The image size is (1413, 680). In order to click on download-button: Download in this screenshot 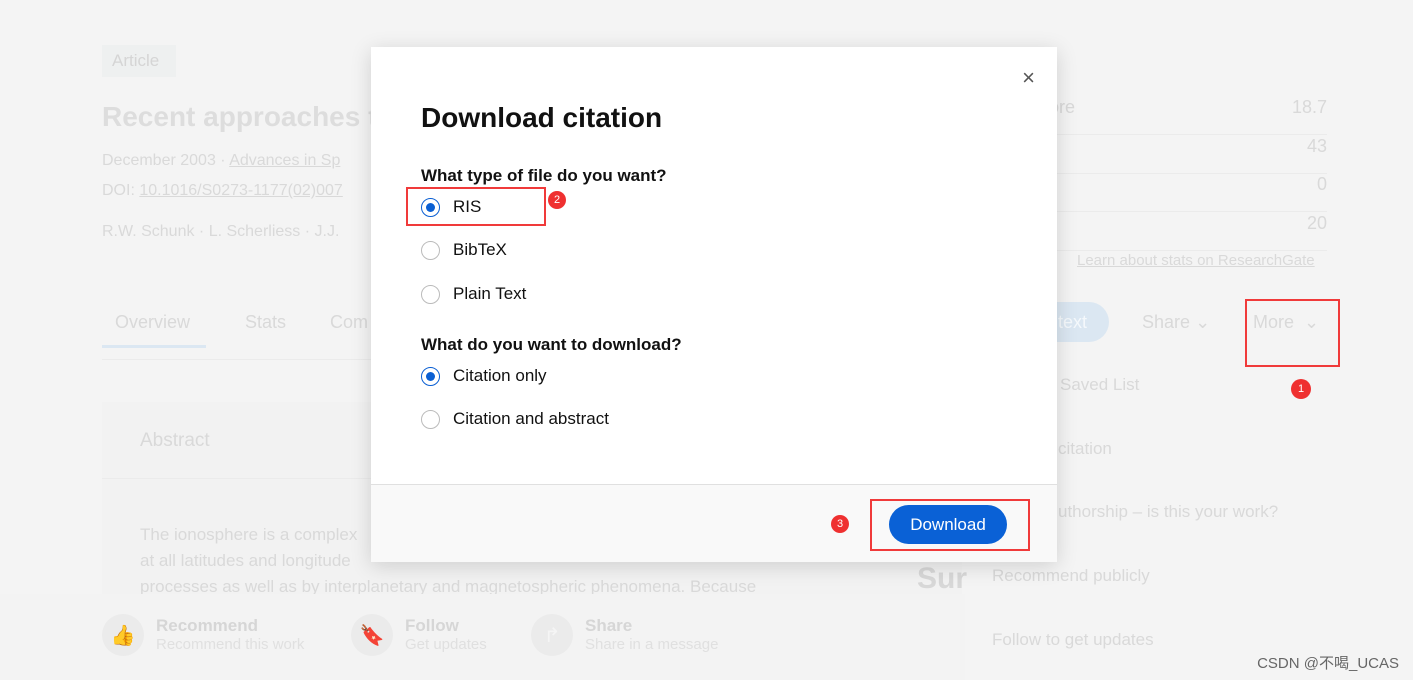, I will do `click(948, 524)`.